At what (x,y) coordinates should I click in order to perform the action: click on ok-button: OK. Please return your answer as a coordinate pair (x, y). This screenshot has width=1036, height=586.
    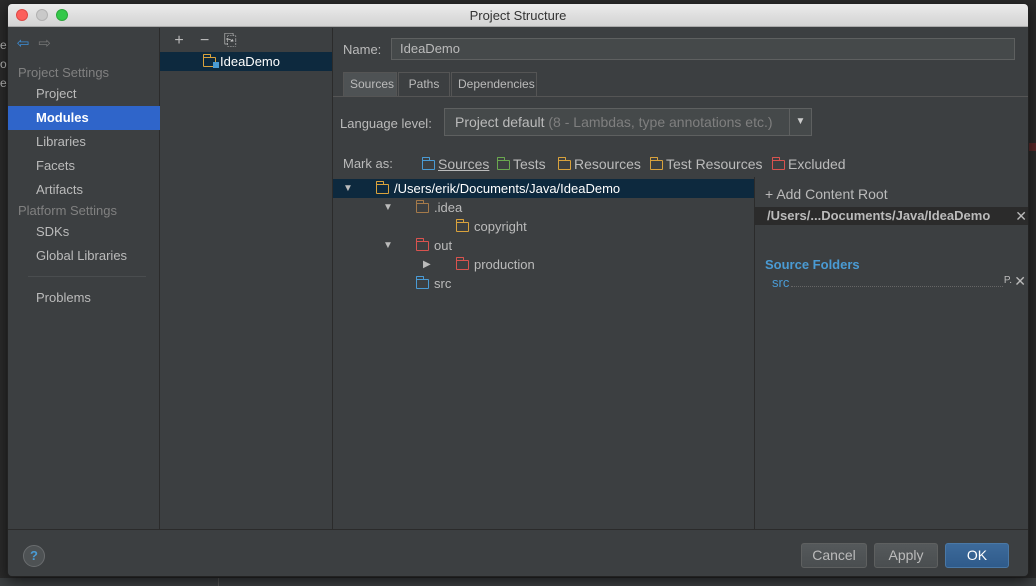
    Looking at the image, I should click on (977, 555).